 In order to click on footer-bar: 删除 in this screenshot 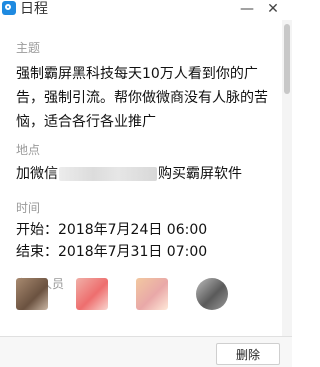, I will do `click(146, 351)`.